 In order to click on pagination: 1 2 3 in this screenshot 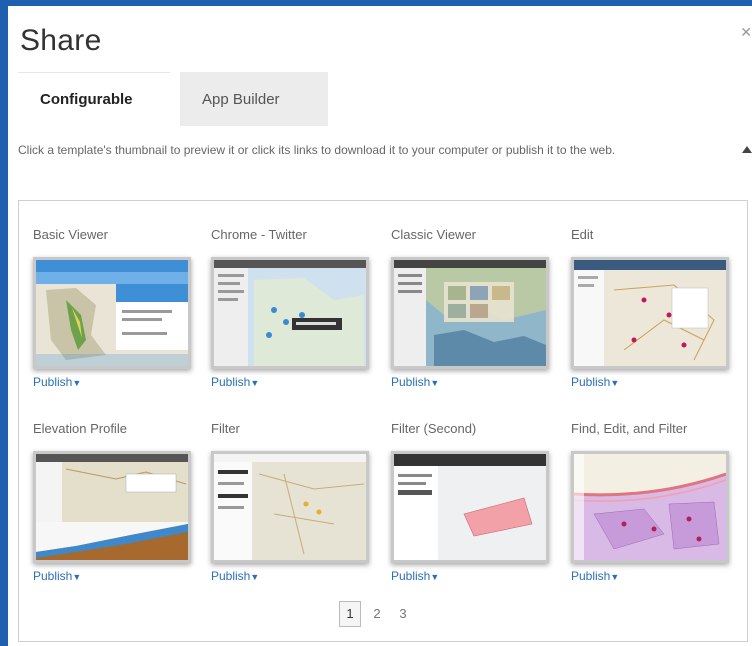, I will do `click(376, 614)`.